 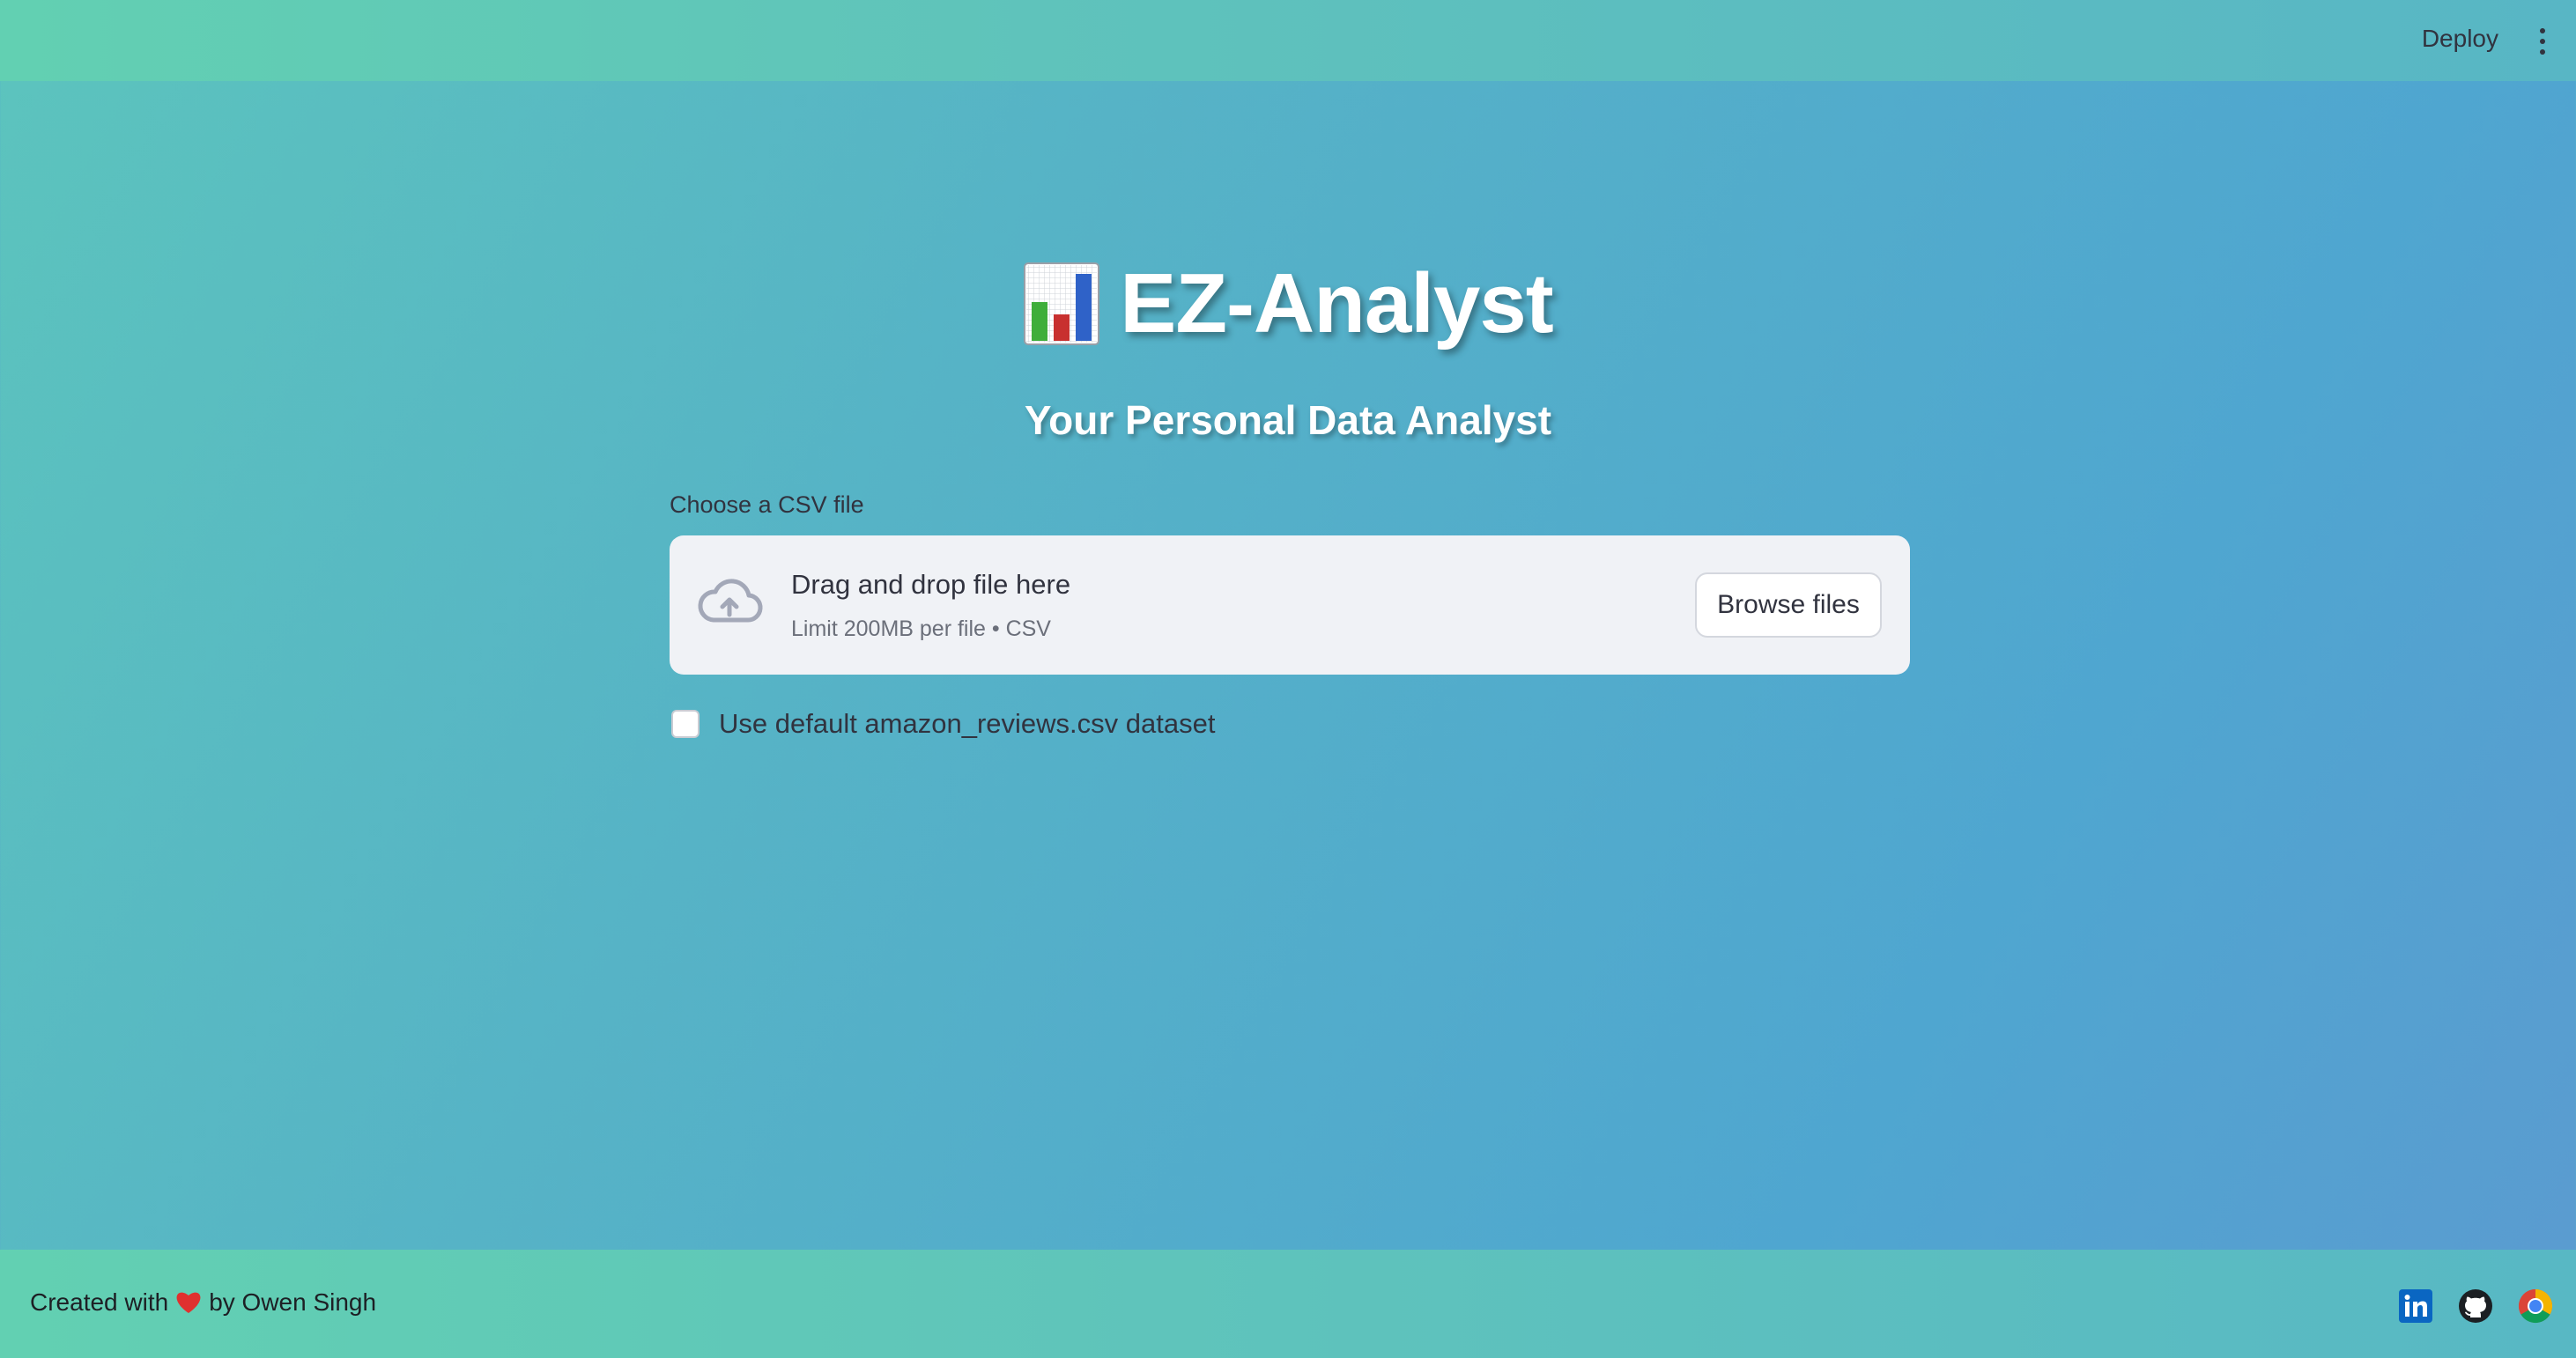 What do you see at coordinates (730, 601) in the screenshot?
I see `cloud-upload-icon` at bounding box center [730, 601].